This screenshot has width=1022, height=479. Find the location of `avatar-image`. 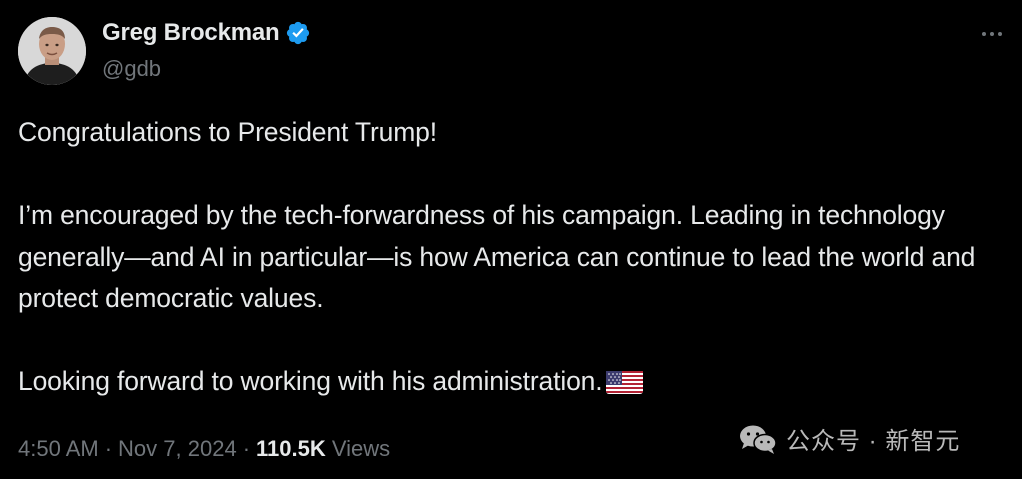

avatar-image is located at coordinates (52, 51).